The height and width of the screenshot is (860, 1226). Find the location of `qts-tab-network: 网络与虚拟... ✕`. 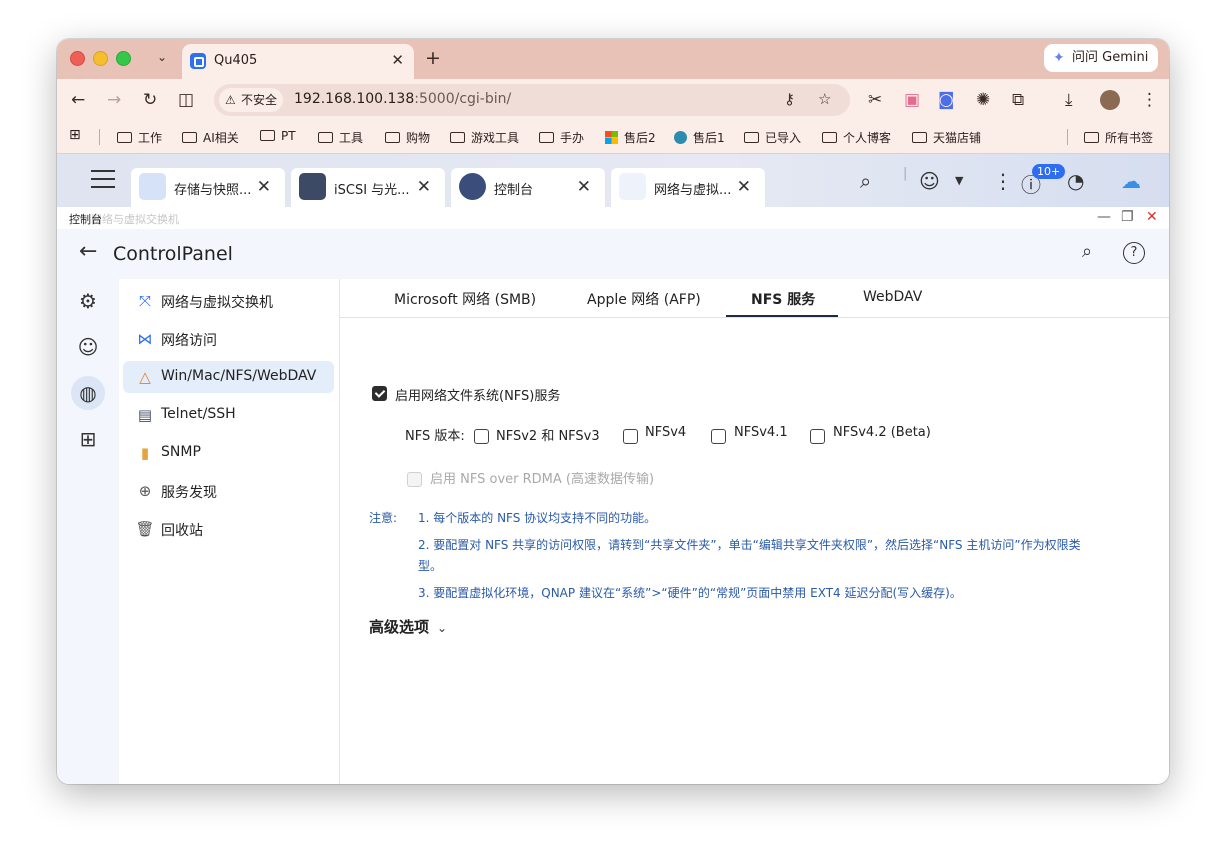

qts-tab-network: 网络与虚拟... ✕ is located at coordinates (688, 187).